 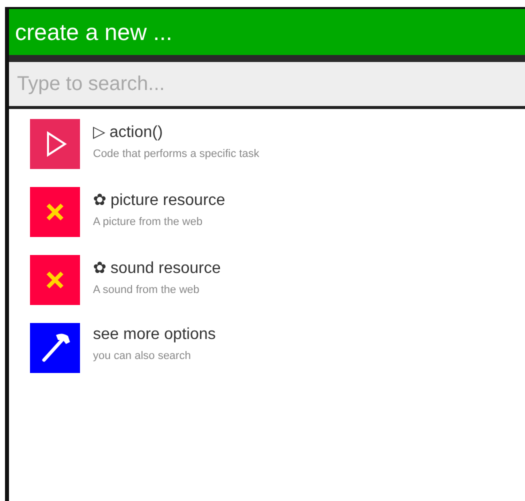 What do you see at coordinates (55, 144) in the screenshot?
I see `play-icon` at bounding box center [55, 144].